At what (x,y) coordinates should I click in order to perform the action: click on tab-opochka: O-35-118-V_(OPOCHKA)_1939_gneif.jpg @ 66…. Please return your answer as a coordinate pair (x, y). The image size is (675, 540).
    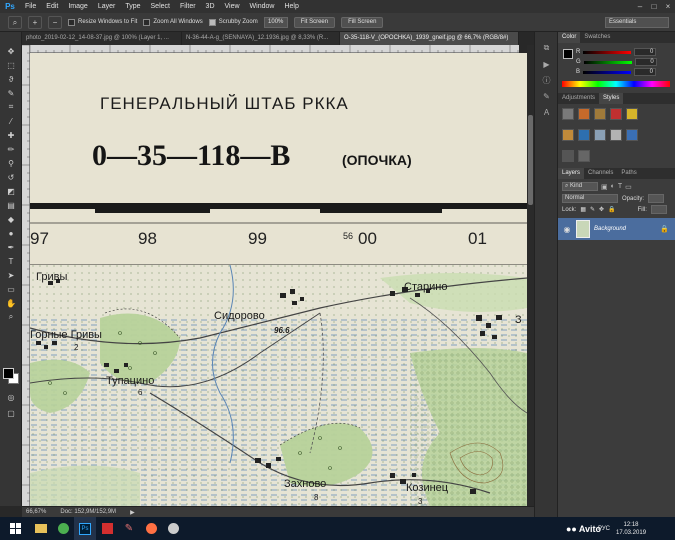
    Looking at the image, I should click on (429, 38).